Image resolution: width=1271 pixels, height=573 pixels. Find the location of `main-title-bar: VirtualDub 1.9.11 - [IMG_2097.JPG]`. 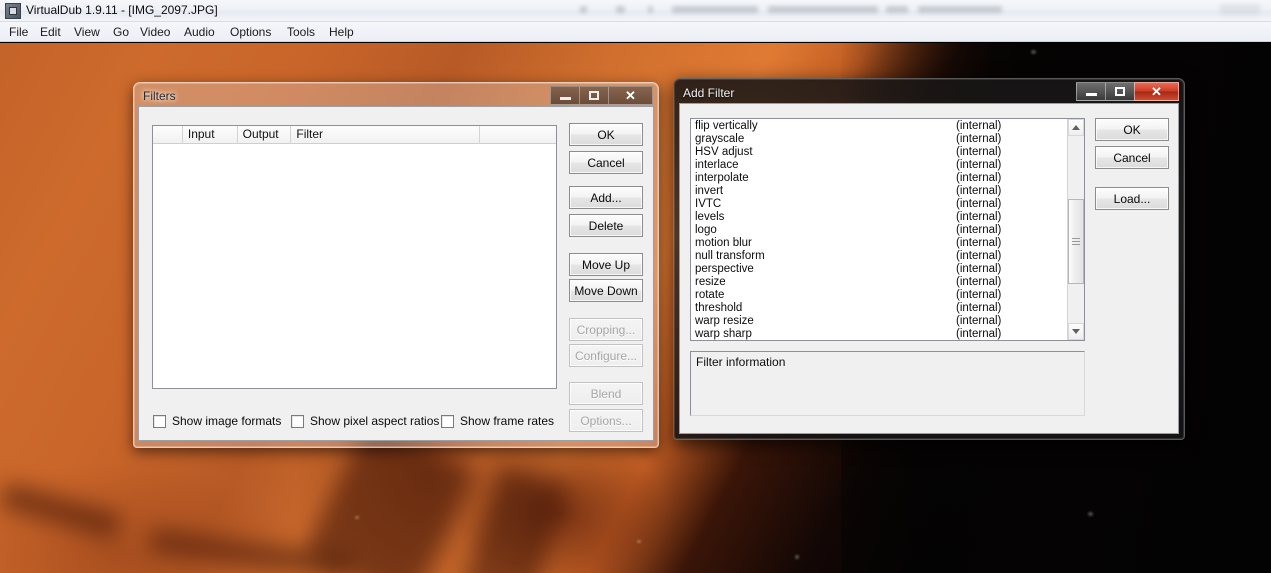

main-title-bar: VirtualDub 1.9.11 - [IMG_2097.JPG] is located at coordinates (635, 11).